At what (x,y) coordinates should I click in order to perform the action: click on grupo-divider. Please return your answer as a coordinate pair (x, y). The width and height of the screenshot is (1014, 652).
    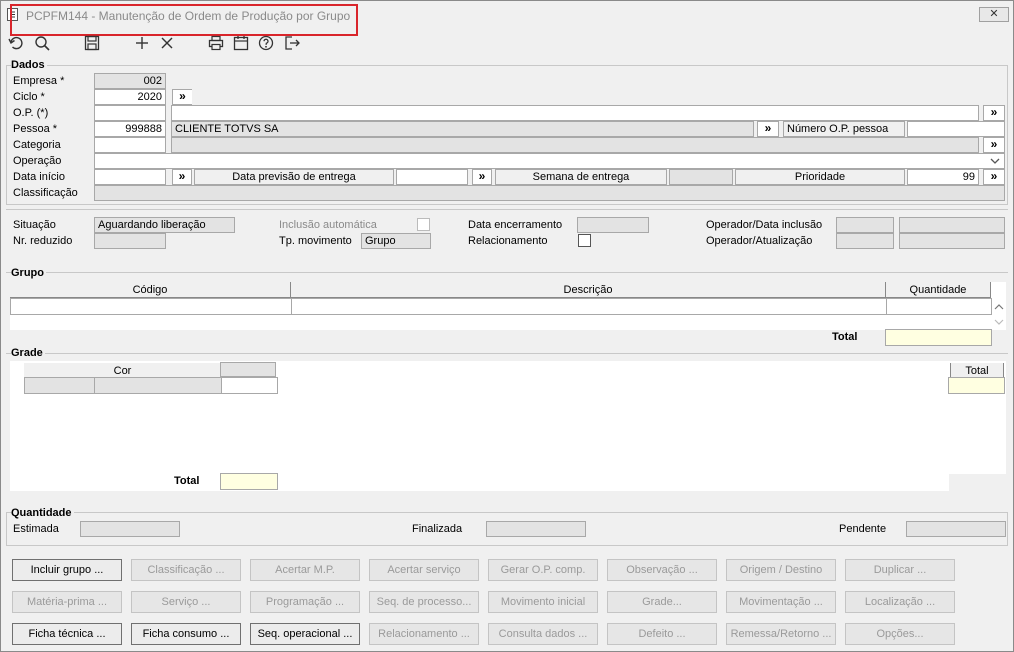
    Looking at the image, I should click on (507, 272).